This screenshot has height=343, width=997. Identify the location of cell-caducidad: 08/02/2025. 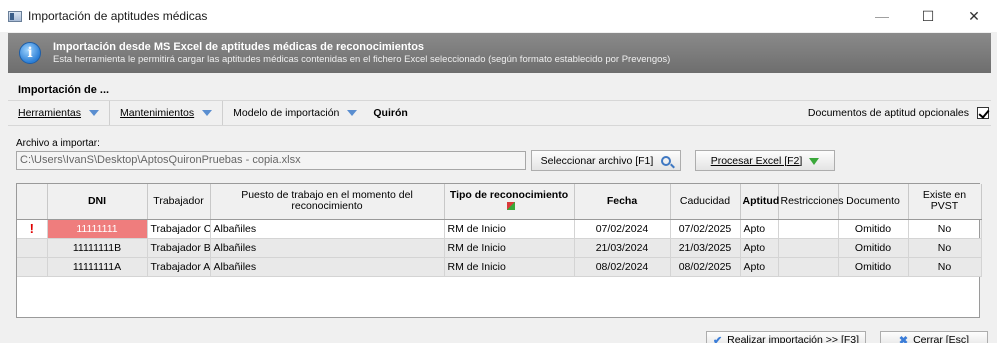
(705, 267).